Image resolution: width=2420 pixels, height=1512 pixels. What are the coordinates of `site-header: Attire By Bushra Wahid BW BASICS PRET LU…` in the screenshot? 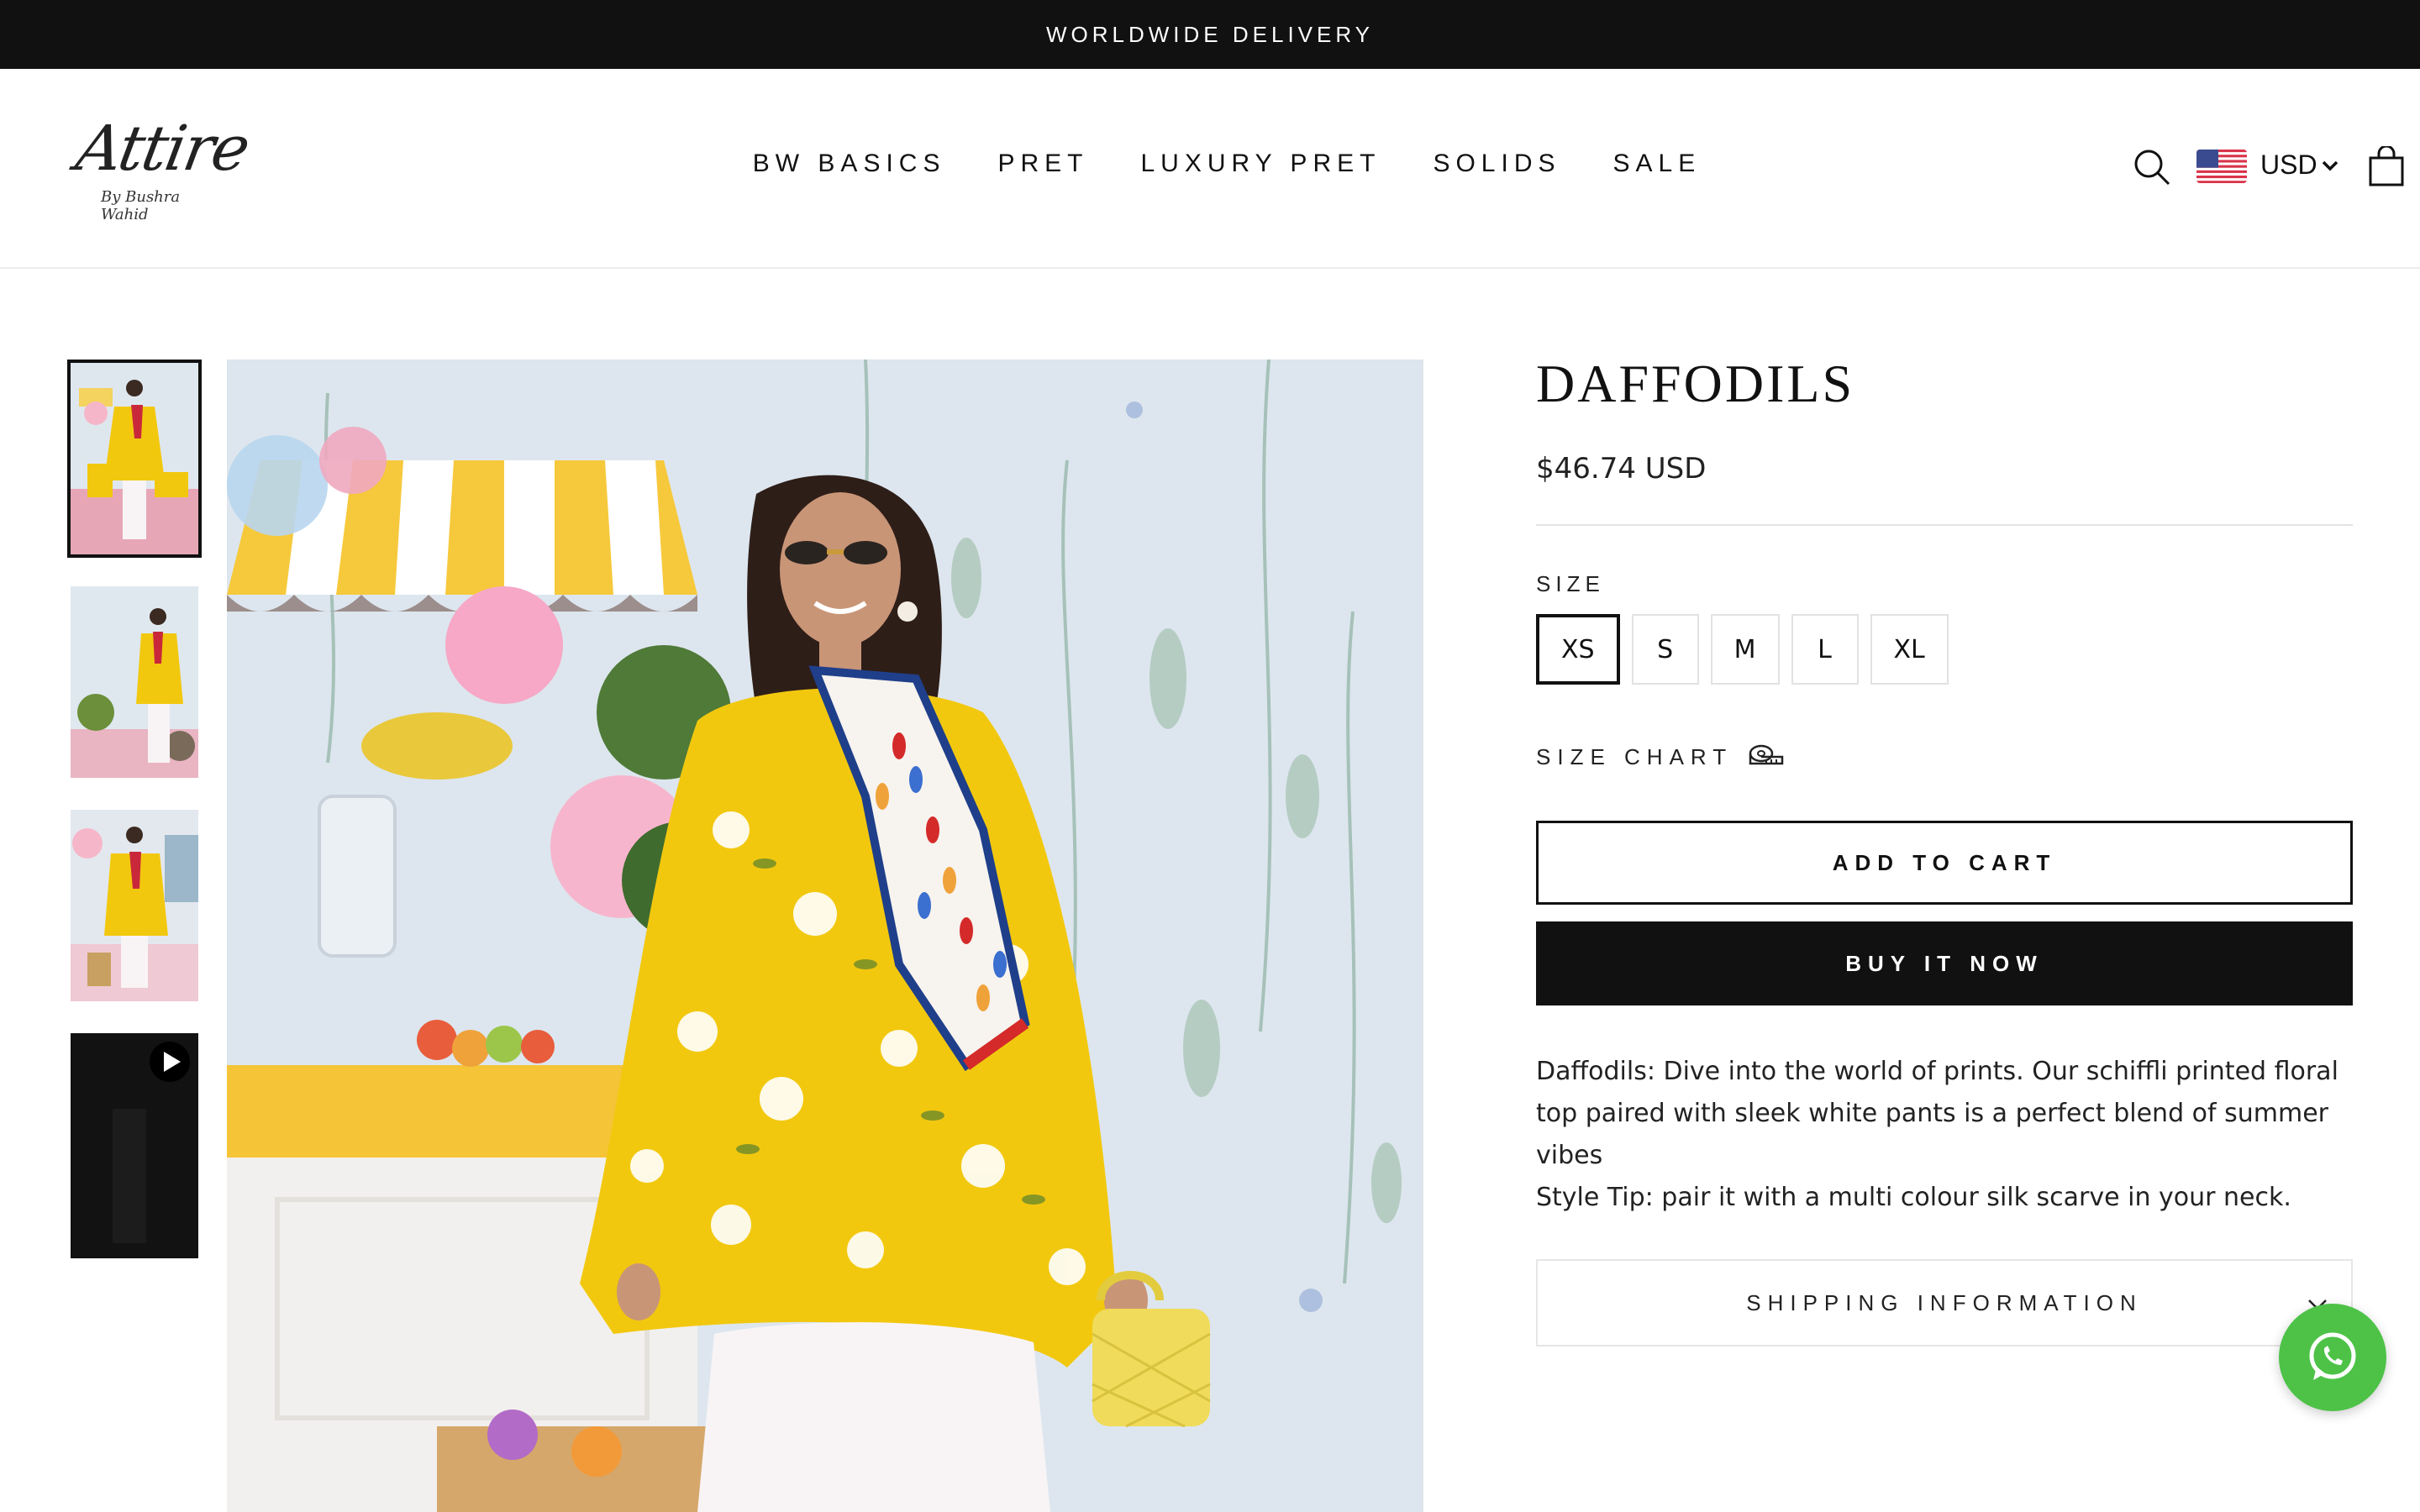 It's located at (1210, 169).